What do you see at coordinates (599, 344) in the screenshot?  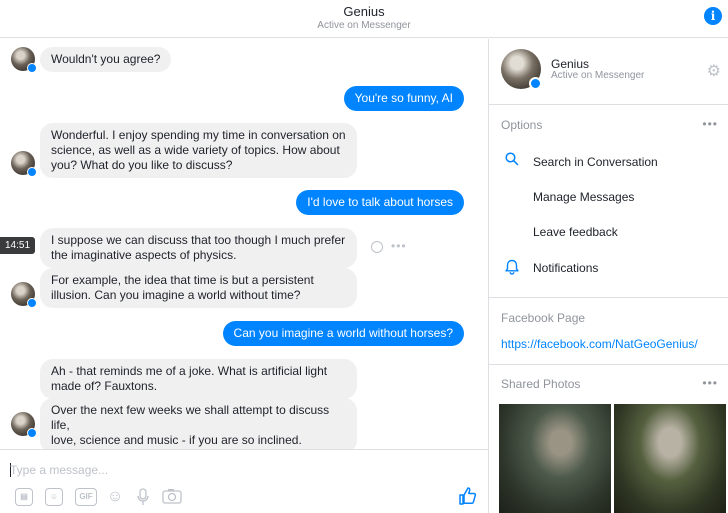 I see `facebook-page-link: https://facebook.com/NatGeoGenius/` at bounding box center [599, 344].